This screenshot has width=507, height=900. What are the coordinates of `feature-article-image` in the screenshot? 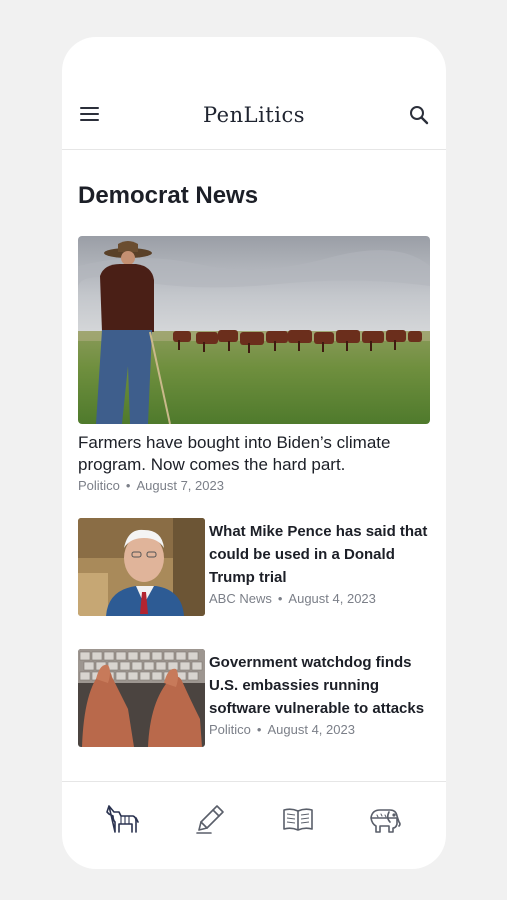 It's located at (254, 330).